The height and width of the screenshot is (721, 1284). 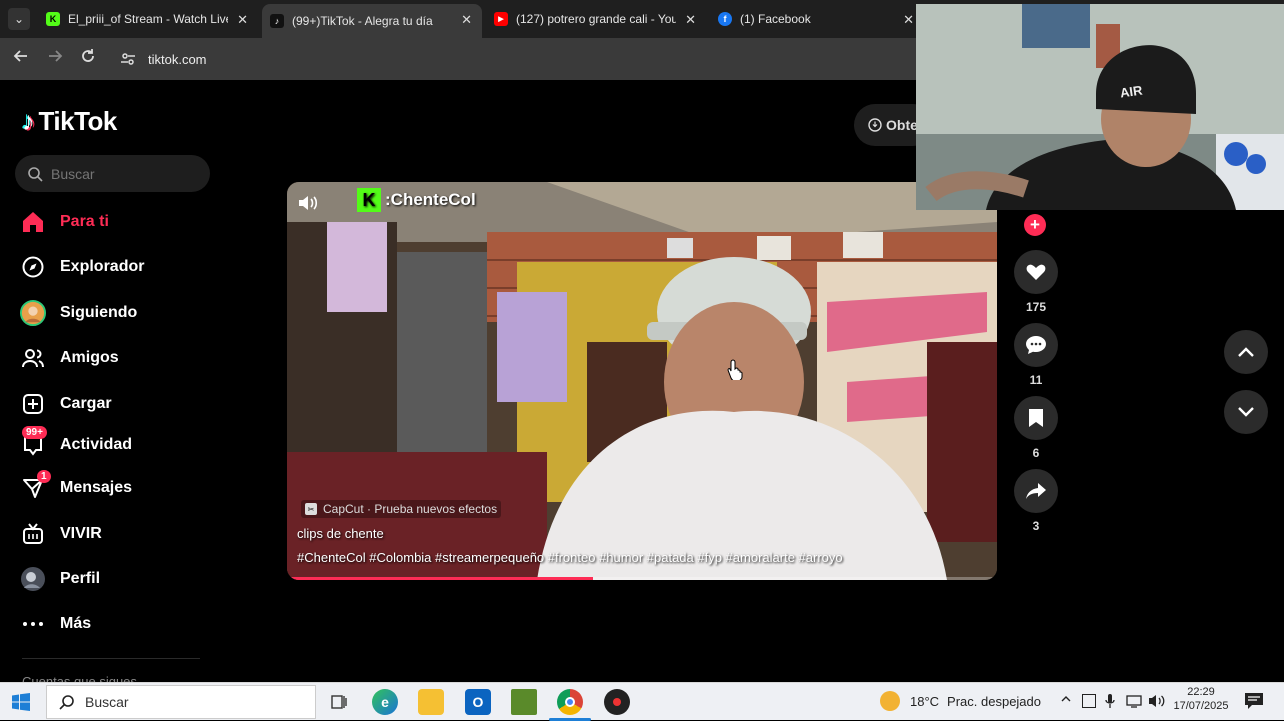 I want to click on chevron-down-icon, so click(x=1246, y=412).